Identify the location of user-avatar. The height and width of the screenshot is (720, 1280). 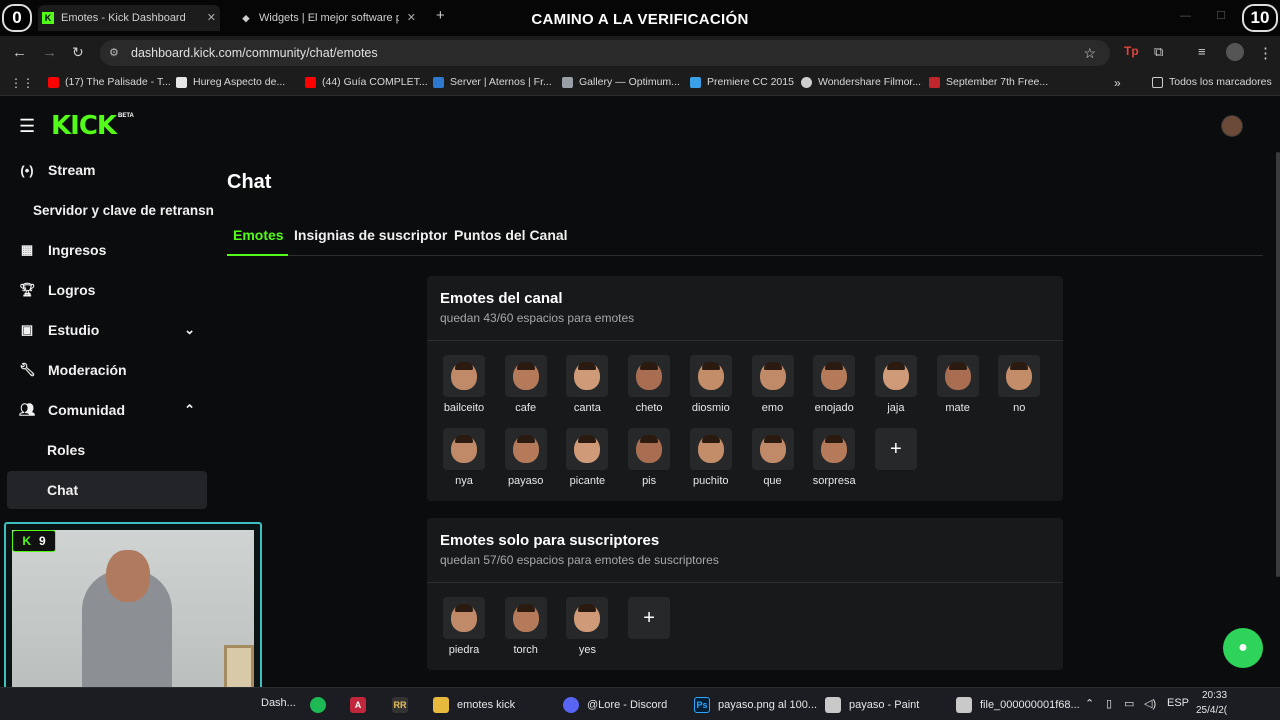
(1232, 126).